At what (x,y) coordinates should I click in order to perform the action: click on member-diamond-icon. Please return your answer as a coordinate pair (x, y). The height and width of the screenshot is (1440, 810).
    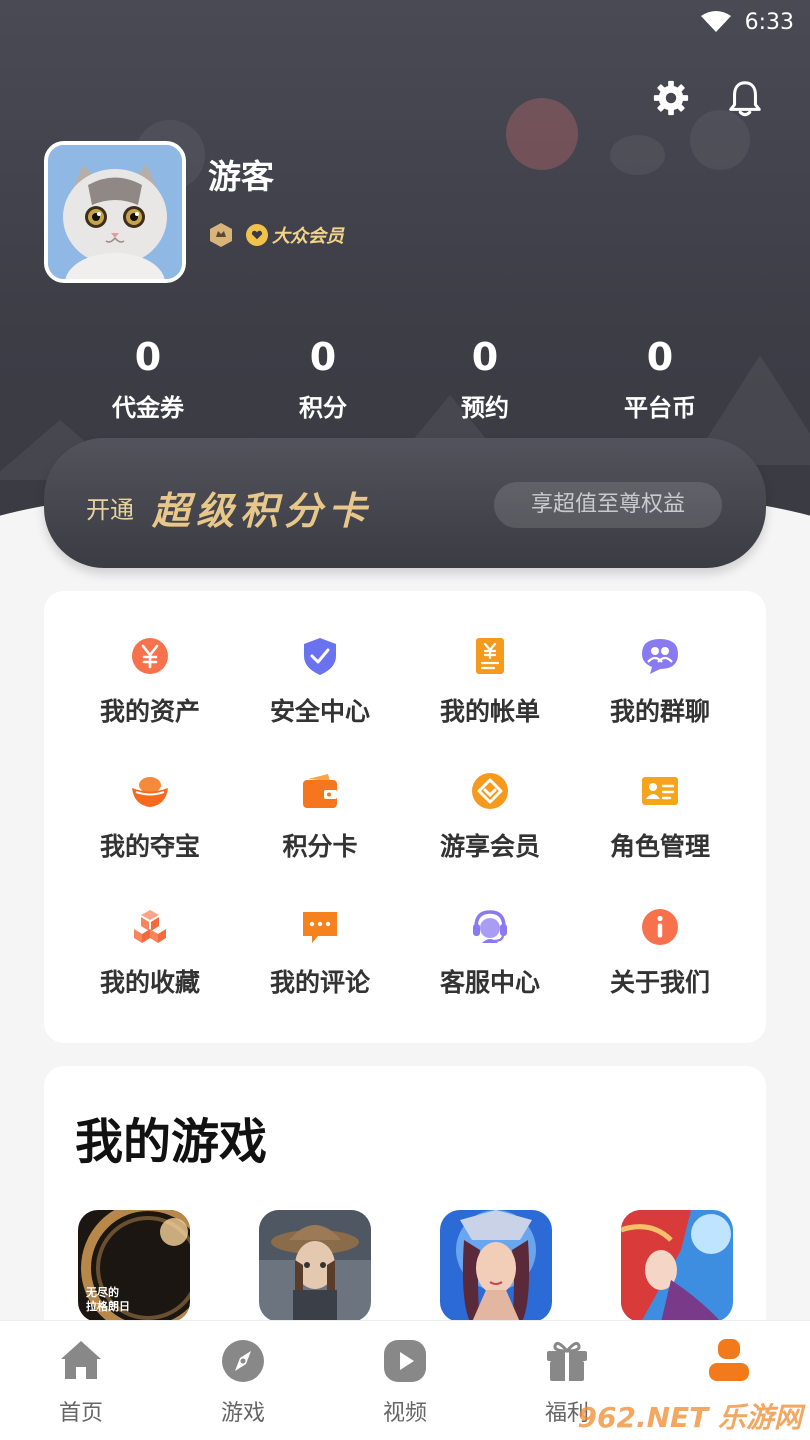
    Looking at the image, I should click on (490, 791).